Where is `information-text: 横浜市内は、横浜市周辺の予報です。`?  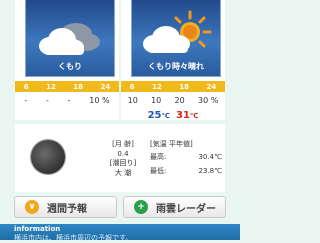
information-text: 横浜市内は、横浜市周辺の予報です。 is located at coordinates (73, 238).